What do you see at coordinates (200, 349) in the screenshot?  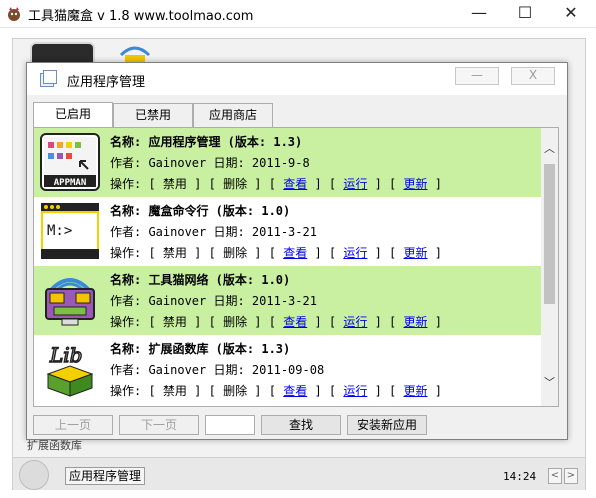 I see `app-name: 名称: 扩展函数库 (版本: 1.3)` at bounding box center [200, 349].